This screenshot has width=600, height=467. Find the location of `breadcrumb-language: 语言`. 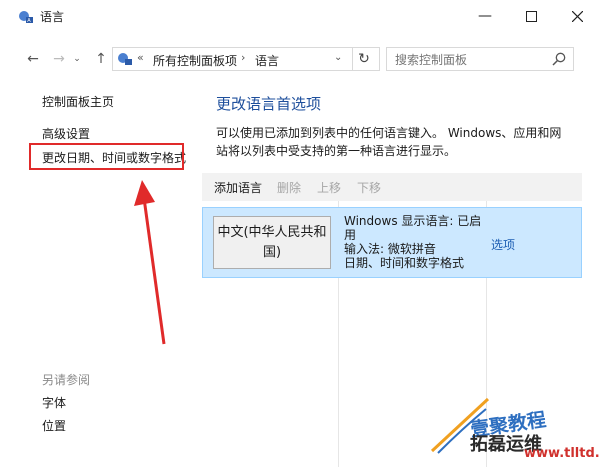

breadcrumb-language: 语言 is located at coordinates (267, 60).